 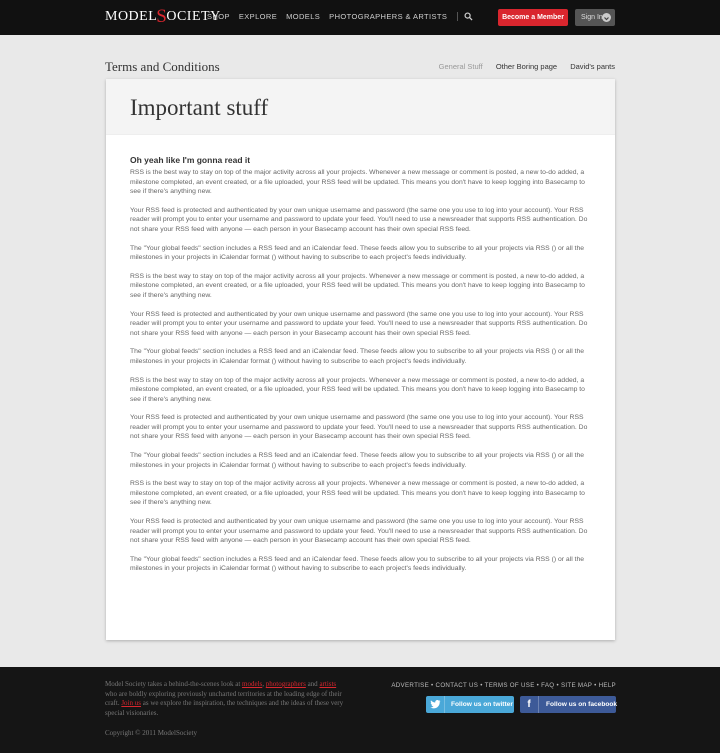 What do you see at coordinates (533, 17) in the screenshot?
I see `become-member-button: Become a Member` at bounding box center [533, 17].